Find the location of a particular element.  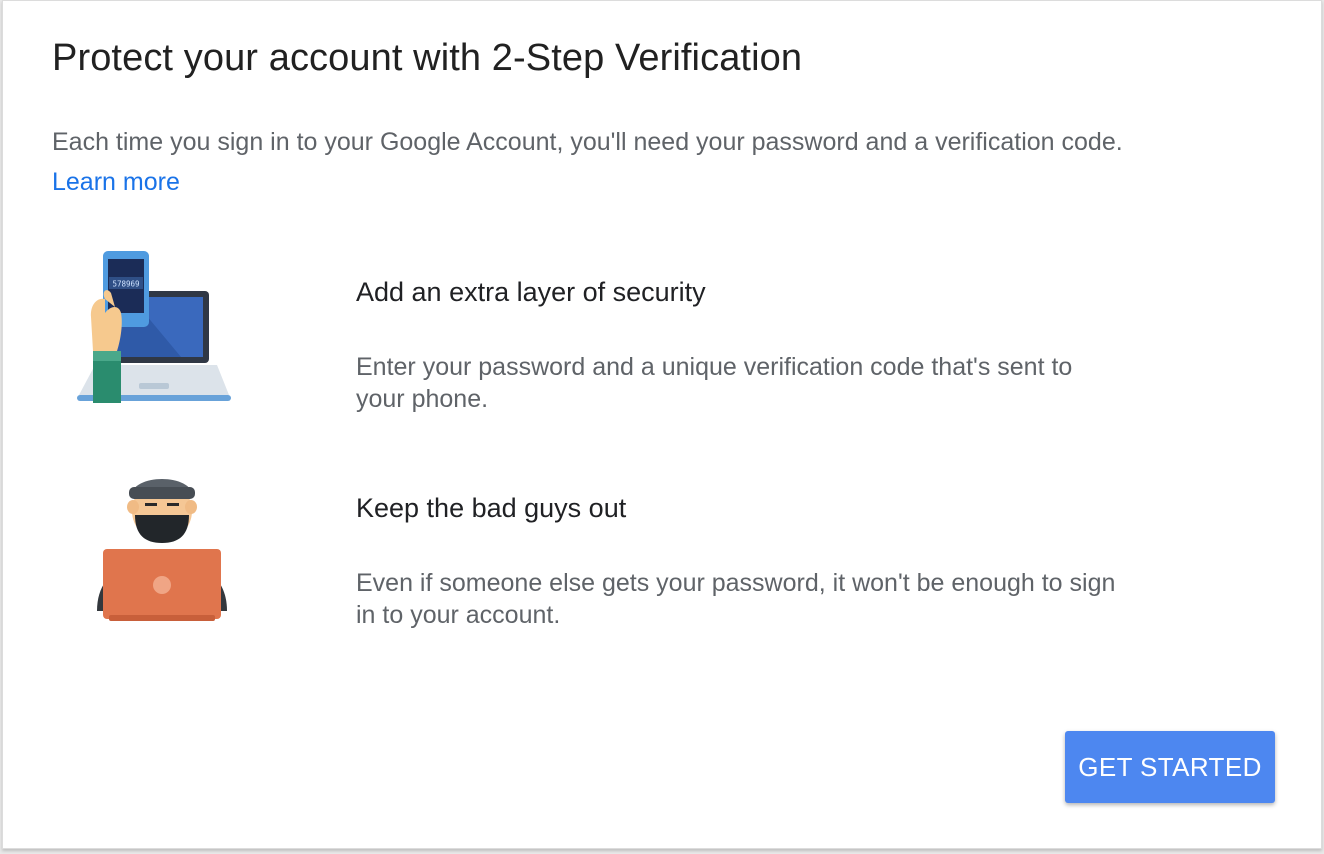

phone-laptop-illustration: 578969 is located at coordinates (154, 327).